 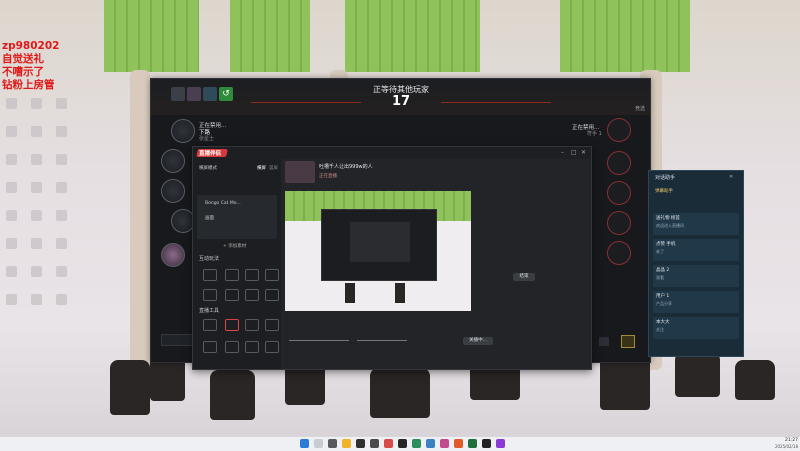 I want to click on chat-tab: 弹幕助手, so click(x=664, y=191).